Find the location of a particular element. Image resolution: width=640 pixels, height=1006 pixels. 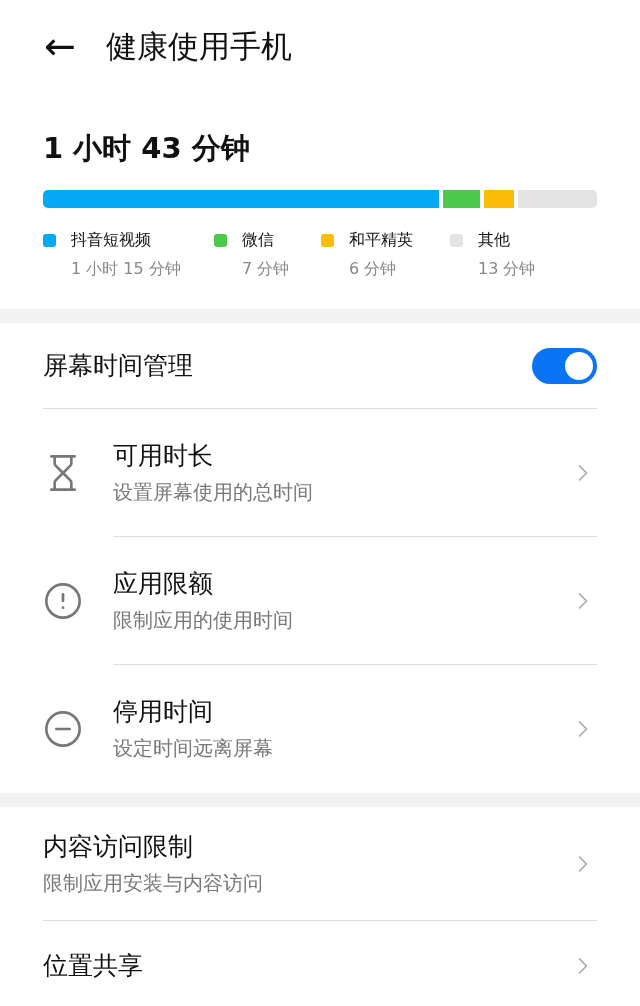

app-name: 抖音短视频 is located at coordinates (111, 240).